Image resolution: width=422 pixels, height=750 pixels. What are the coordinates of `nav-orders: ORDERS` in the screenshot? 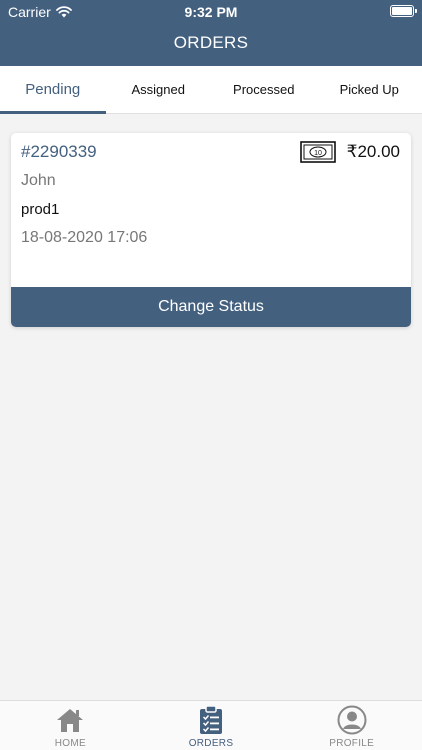 It's located at (211, 725).